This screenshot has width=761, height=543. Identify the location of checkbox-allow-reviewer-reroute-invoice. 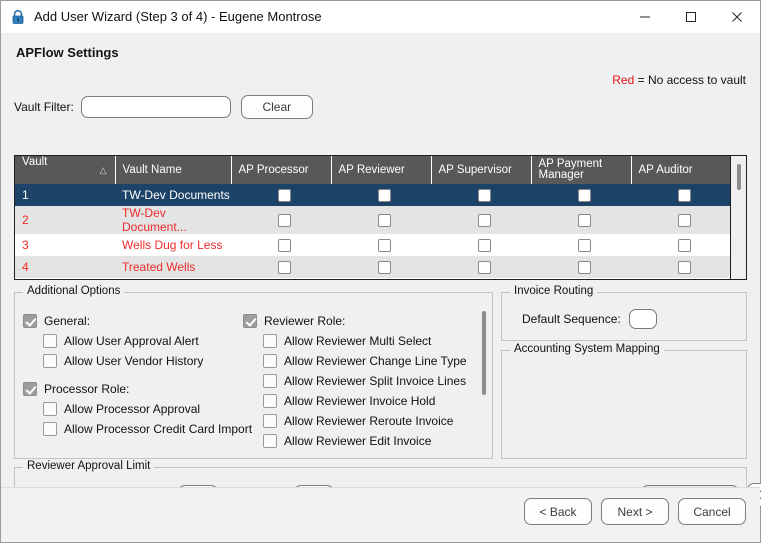
(270, 421).